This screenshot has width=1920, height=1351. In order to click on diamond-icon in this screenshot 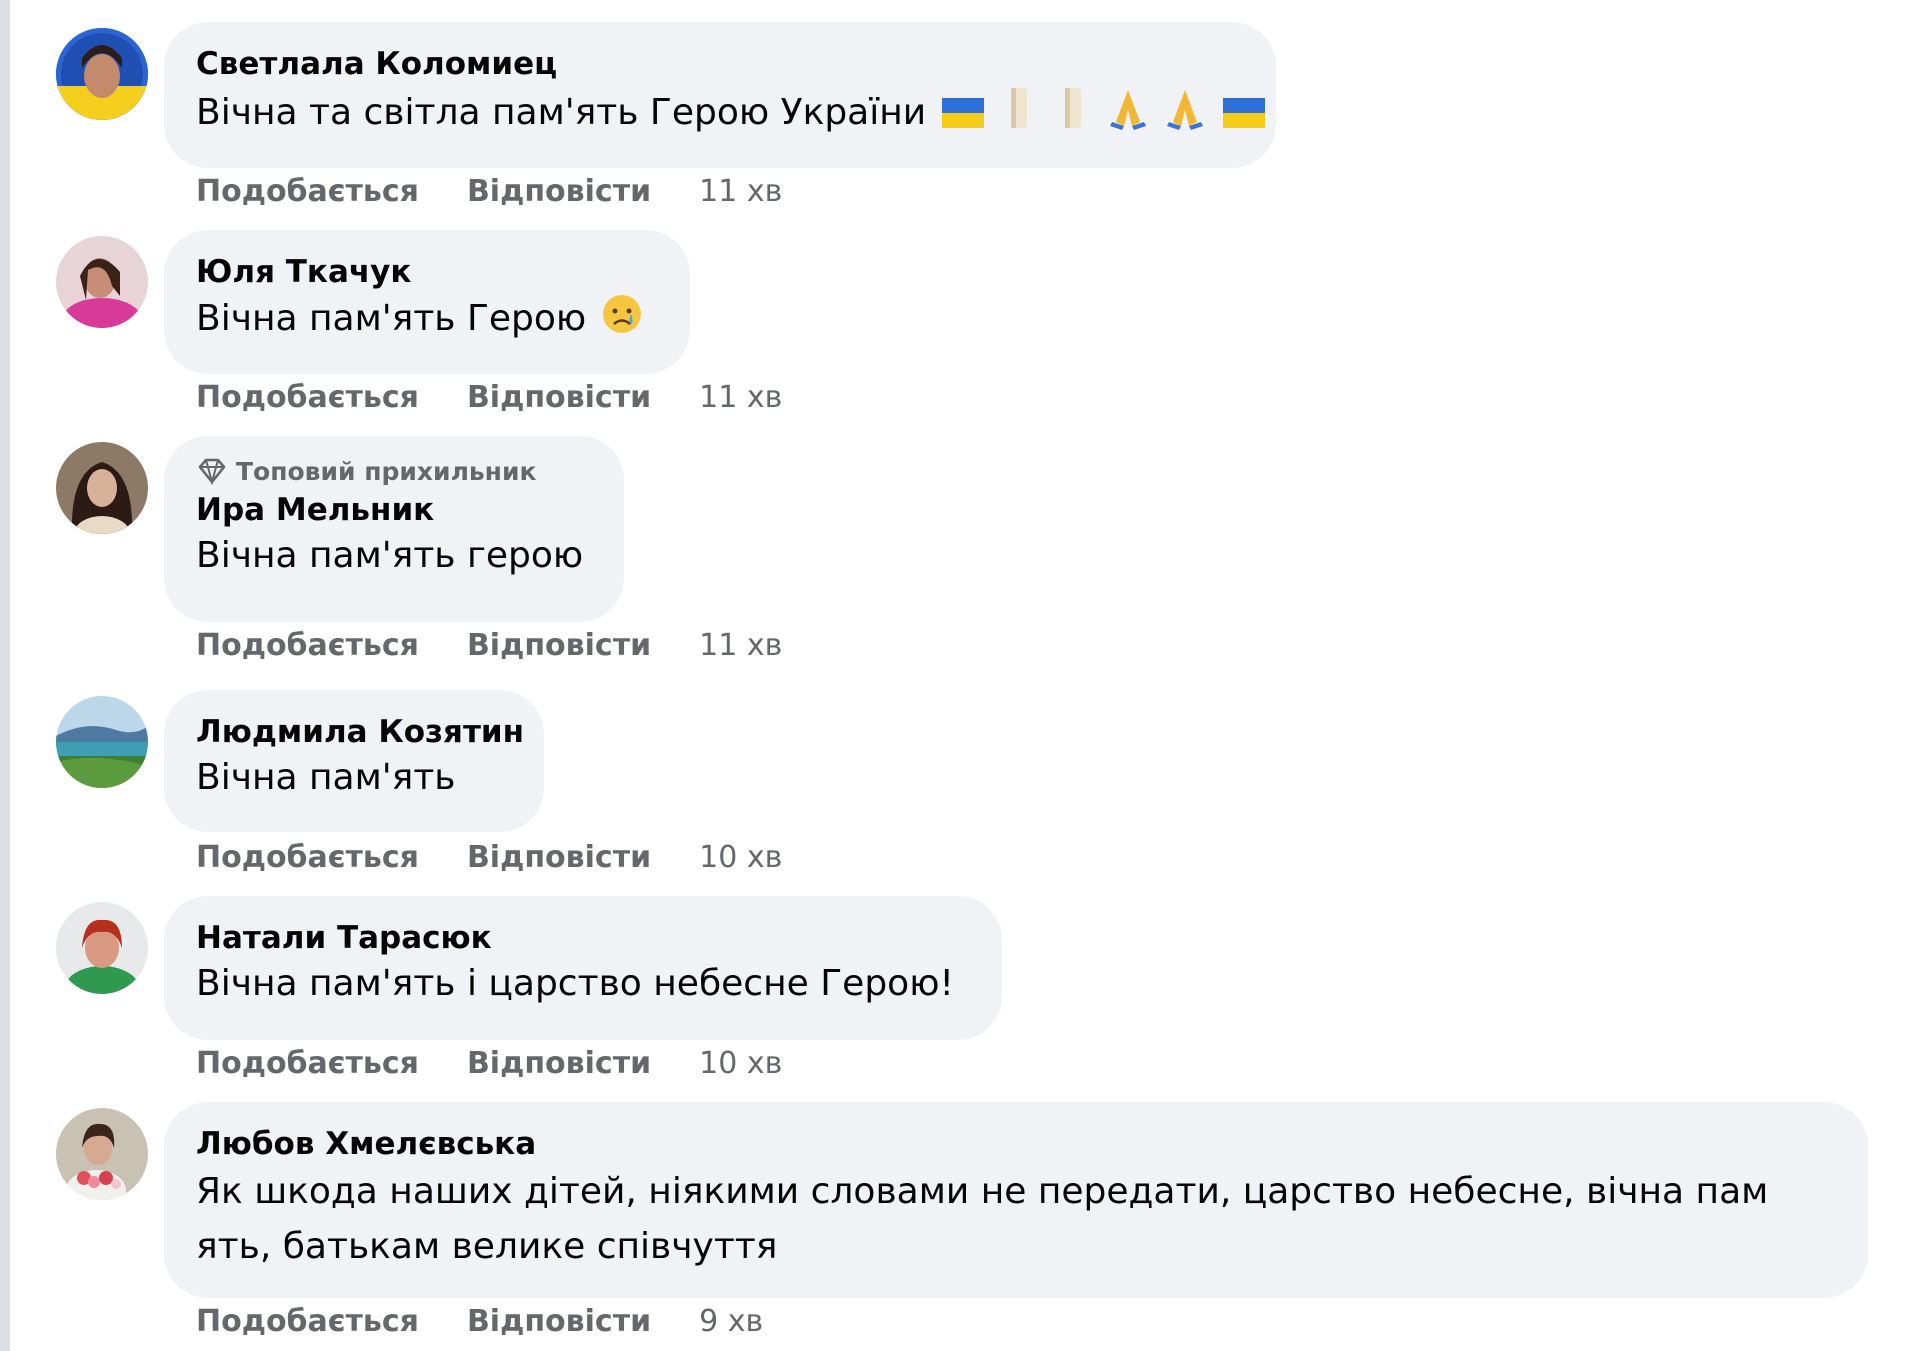, I will do `click(212, 471)`.